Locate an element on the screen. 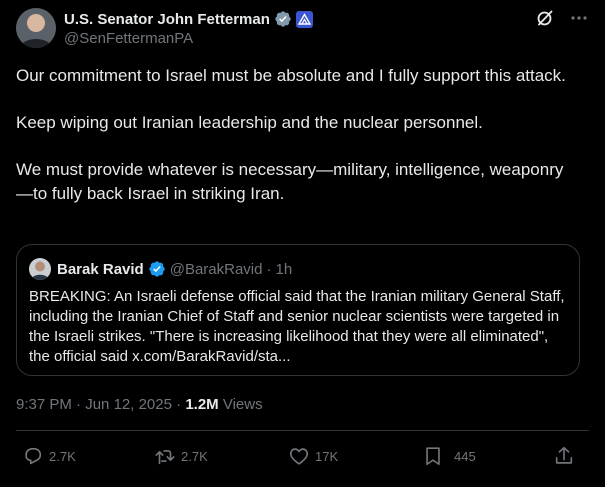 This screenshot has width=605, height=487. bookmark-icon is located at coordinates (433, 456).